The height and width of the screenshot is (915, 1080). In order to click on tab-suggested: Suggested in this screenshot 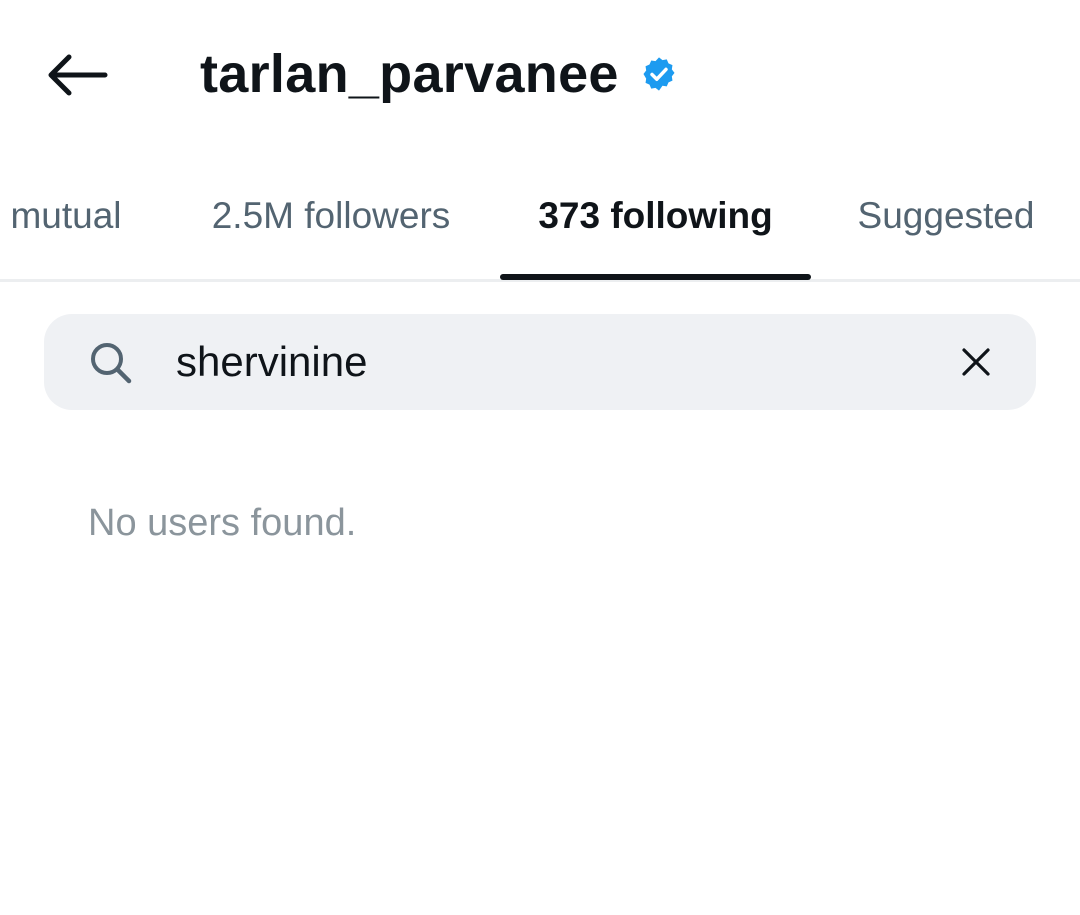, I will do `click(946, 216)`.